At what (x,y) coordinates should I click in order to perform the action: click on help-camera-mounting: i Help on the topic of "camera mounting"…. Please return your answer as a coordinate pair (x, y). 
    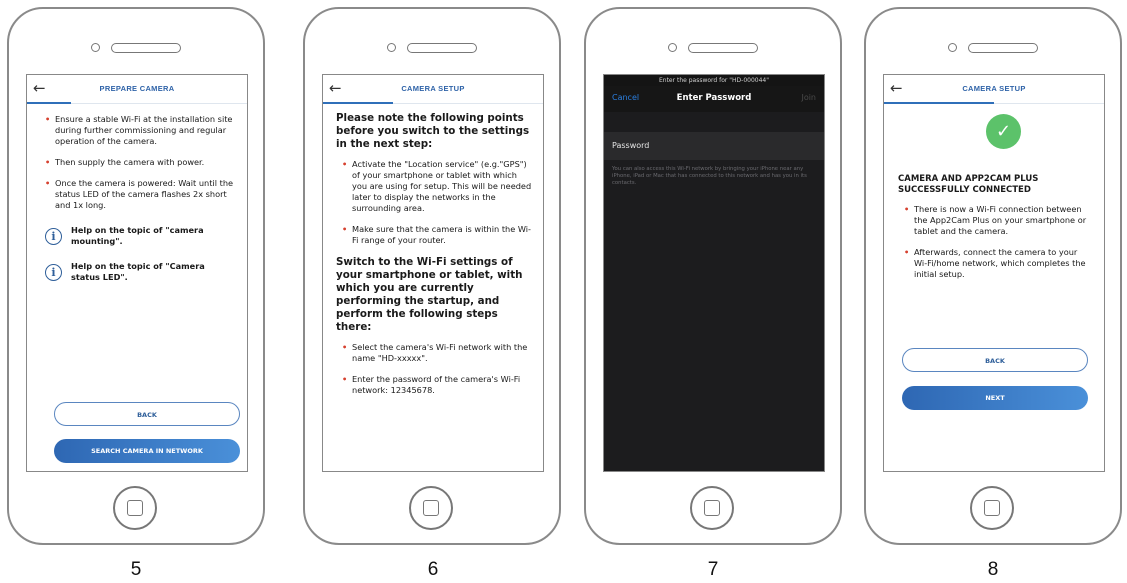
    Looking at the image, I should click on (140, 236).